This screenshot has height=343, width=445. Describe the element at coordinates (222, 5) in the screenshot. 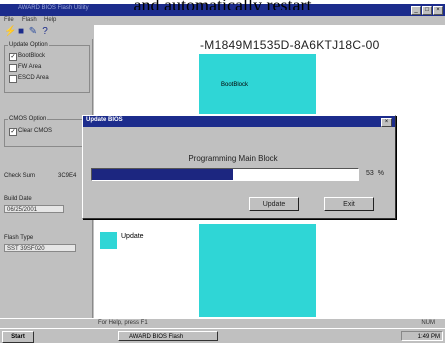

I see `caption-text: and automatically restart` at that location.